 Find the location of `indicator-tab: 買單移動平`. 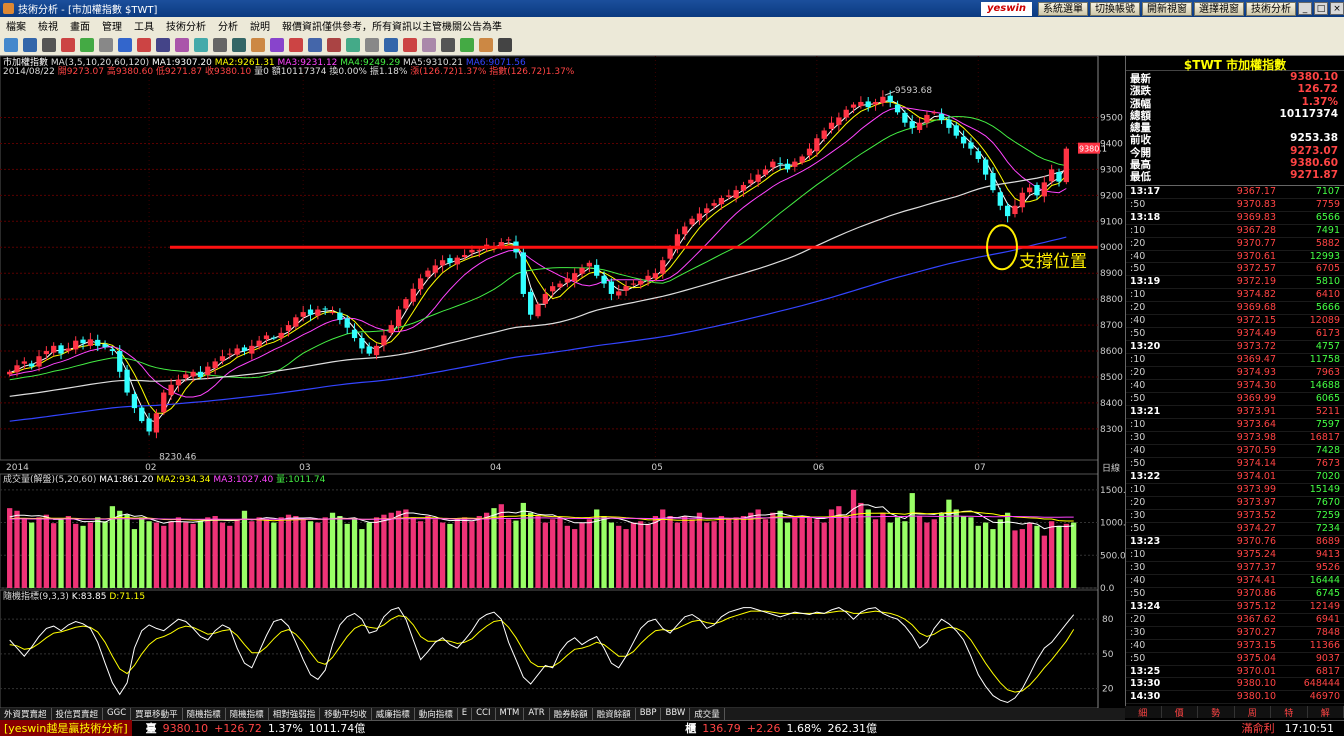

indicator-tab: 買單移動平 is located at coordinates (157, 714).